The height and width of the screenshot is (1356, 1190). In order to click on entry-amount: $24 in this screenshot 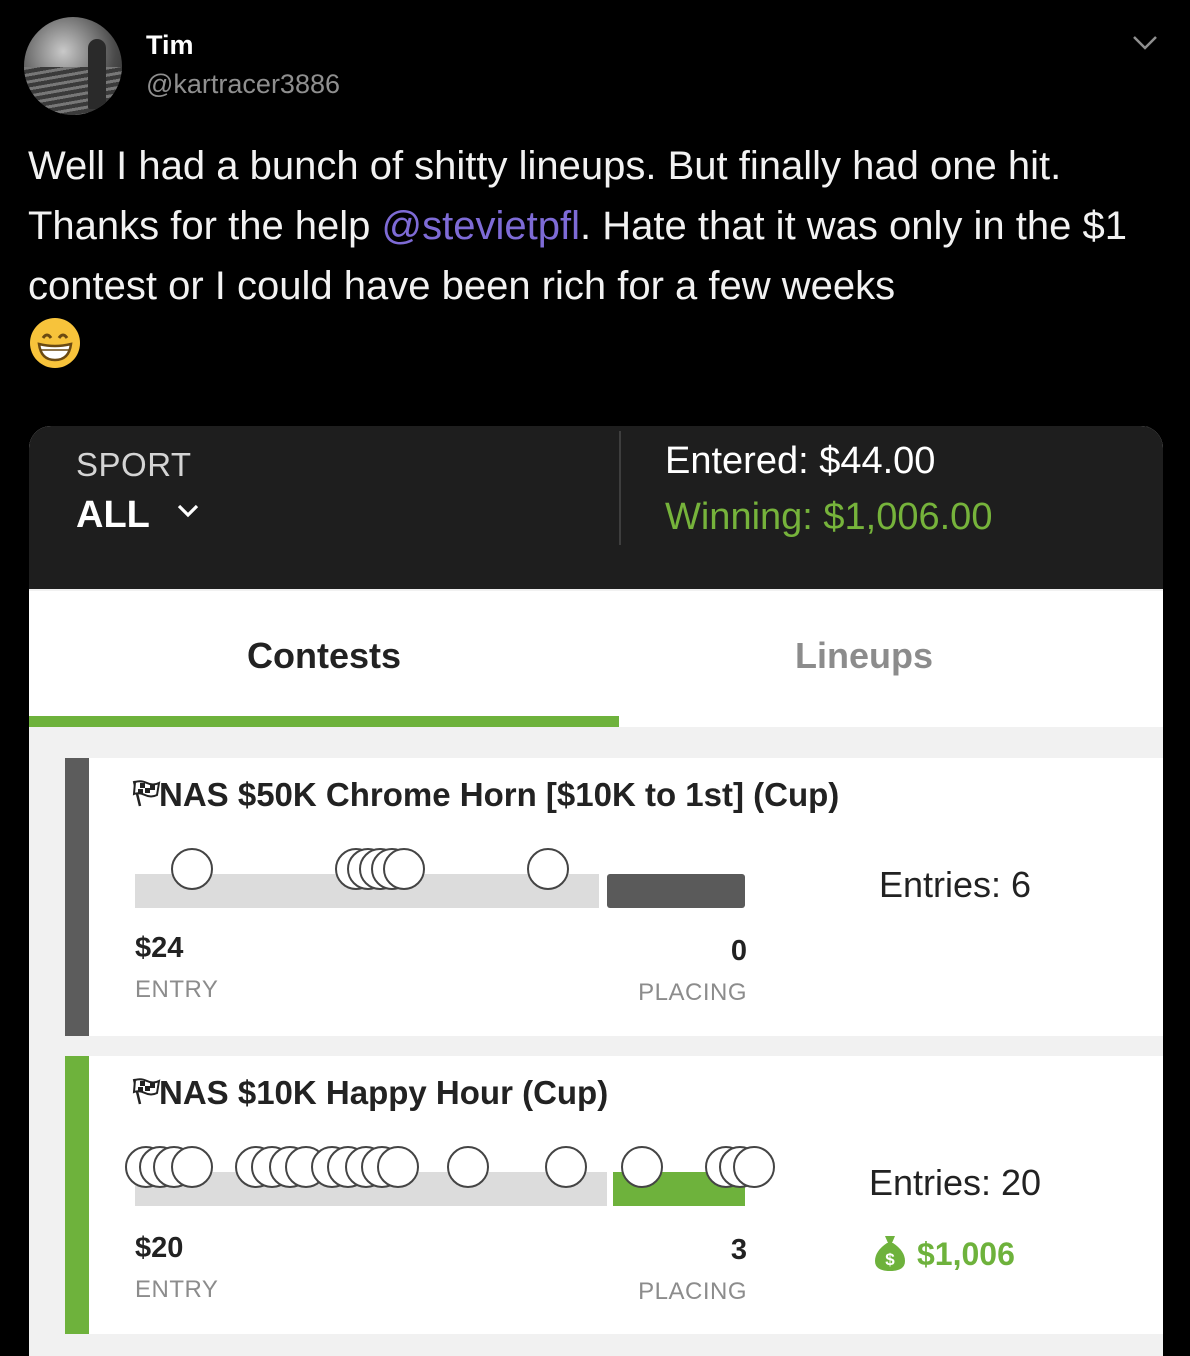, I will do `click(159, 948)`.